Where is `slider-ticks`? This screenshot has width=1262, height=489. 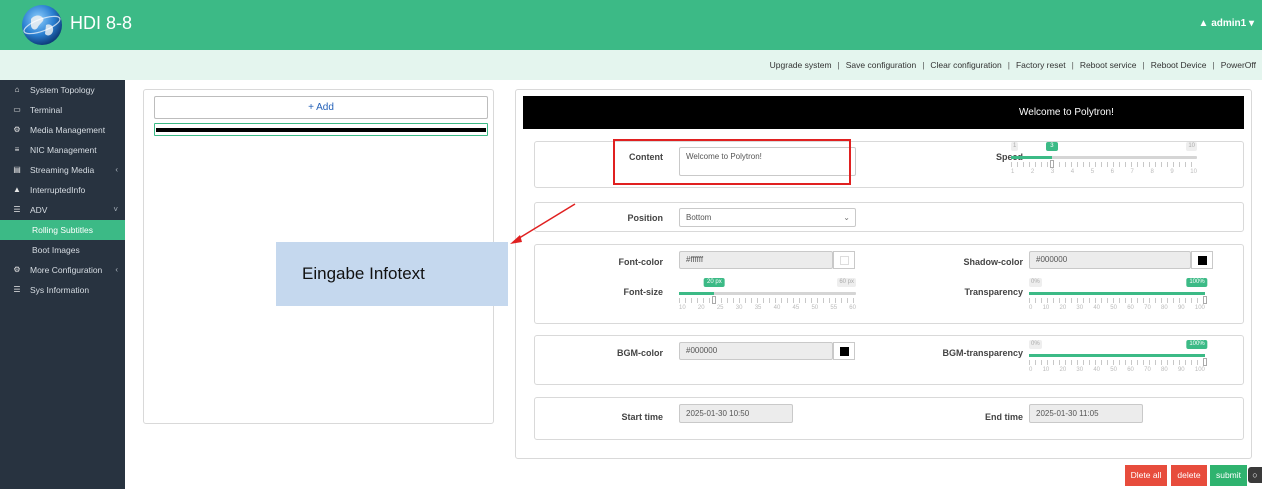
slider-ticks is located at coordinates (1117, 362).